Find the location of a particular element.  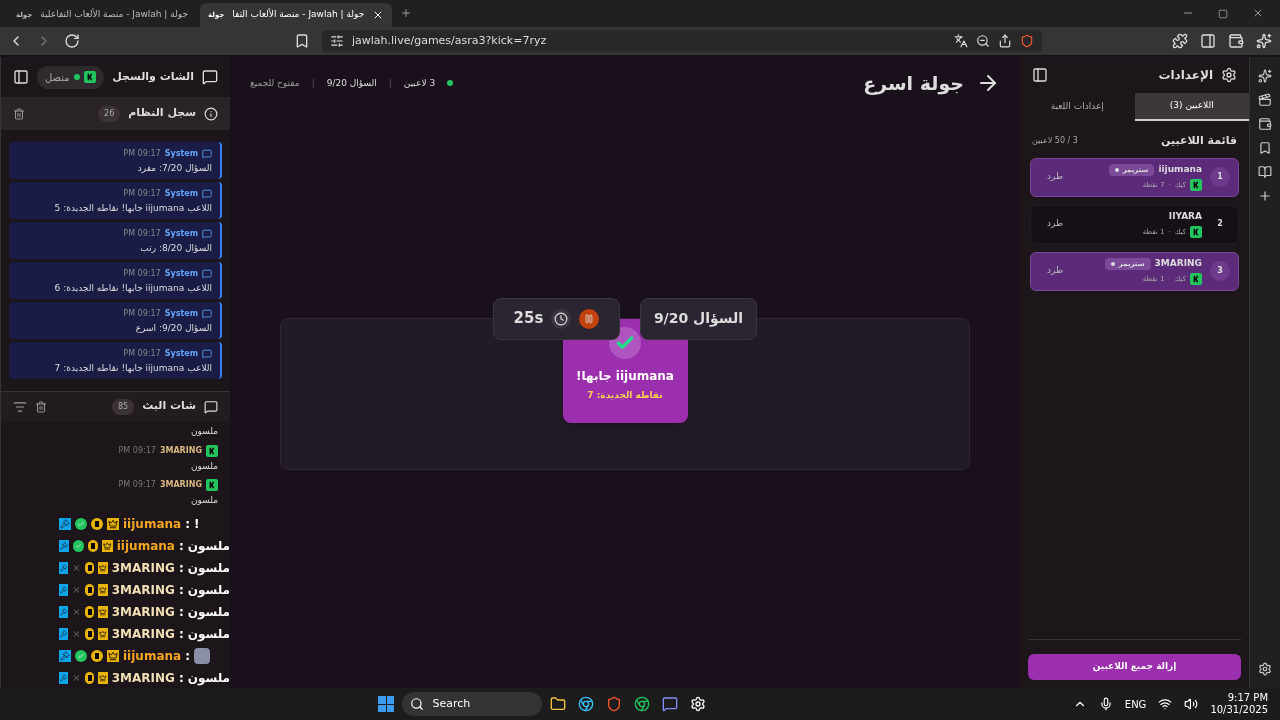

search-label: Search is located at coordinates (451, 704).